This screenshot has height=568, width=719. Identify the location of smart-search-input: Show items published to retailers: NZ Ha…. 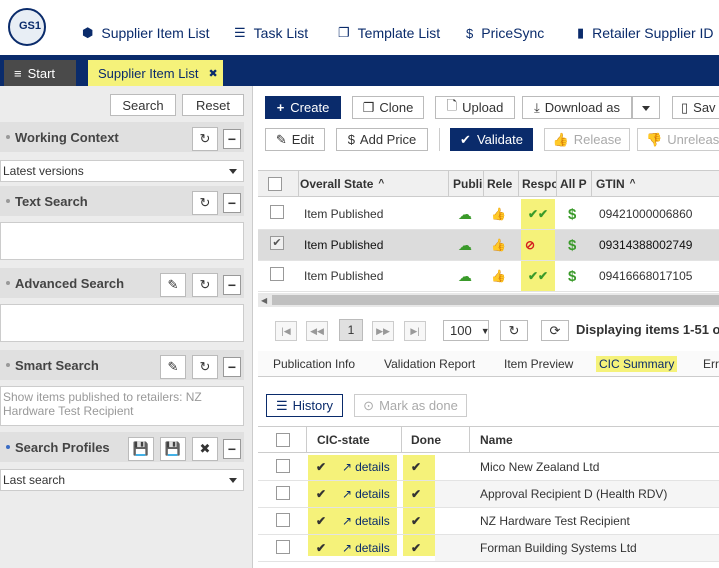
(122, 406).